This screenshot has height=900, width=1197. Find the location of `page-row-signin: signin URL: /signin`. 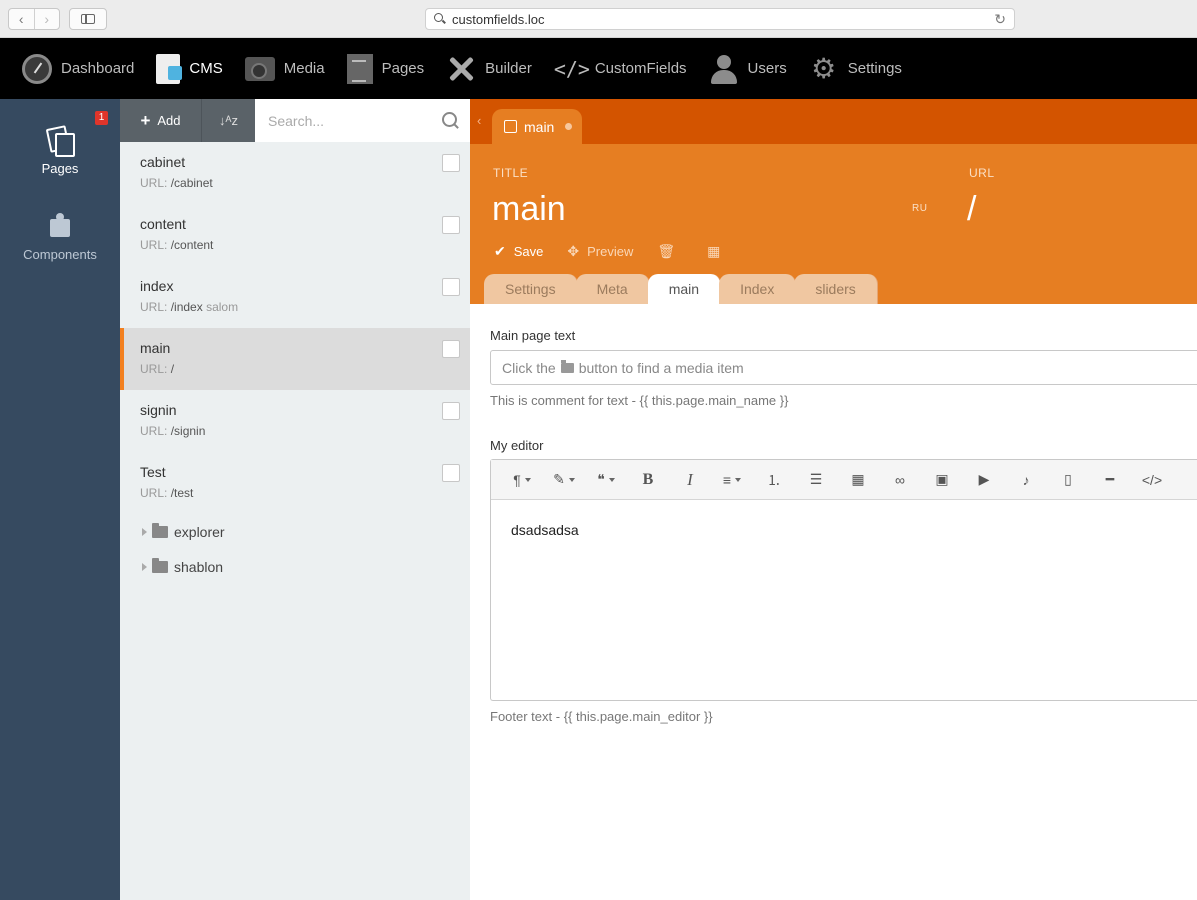

page-row-signin: signin URL: /signin is located at coordinates (295, 421).